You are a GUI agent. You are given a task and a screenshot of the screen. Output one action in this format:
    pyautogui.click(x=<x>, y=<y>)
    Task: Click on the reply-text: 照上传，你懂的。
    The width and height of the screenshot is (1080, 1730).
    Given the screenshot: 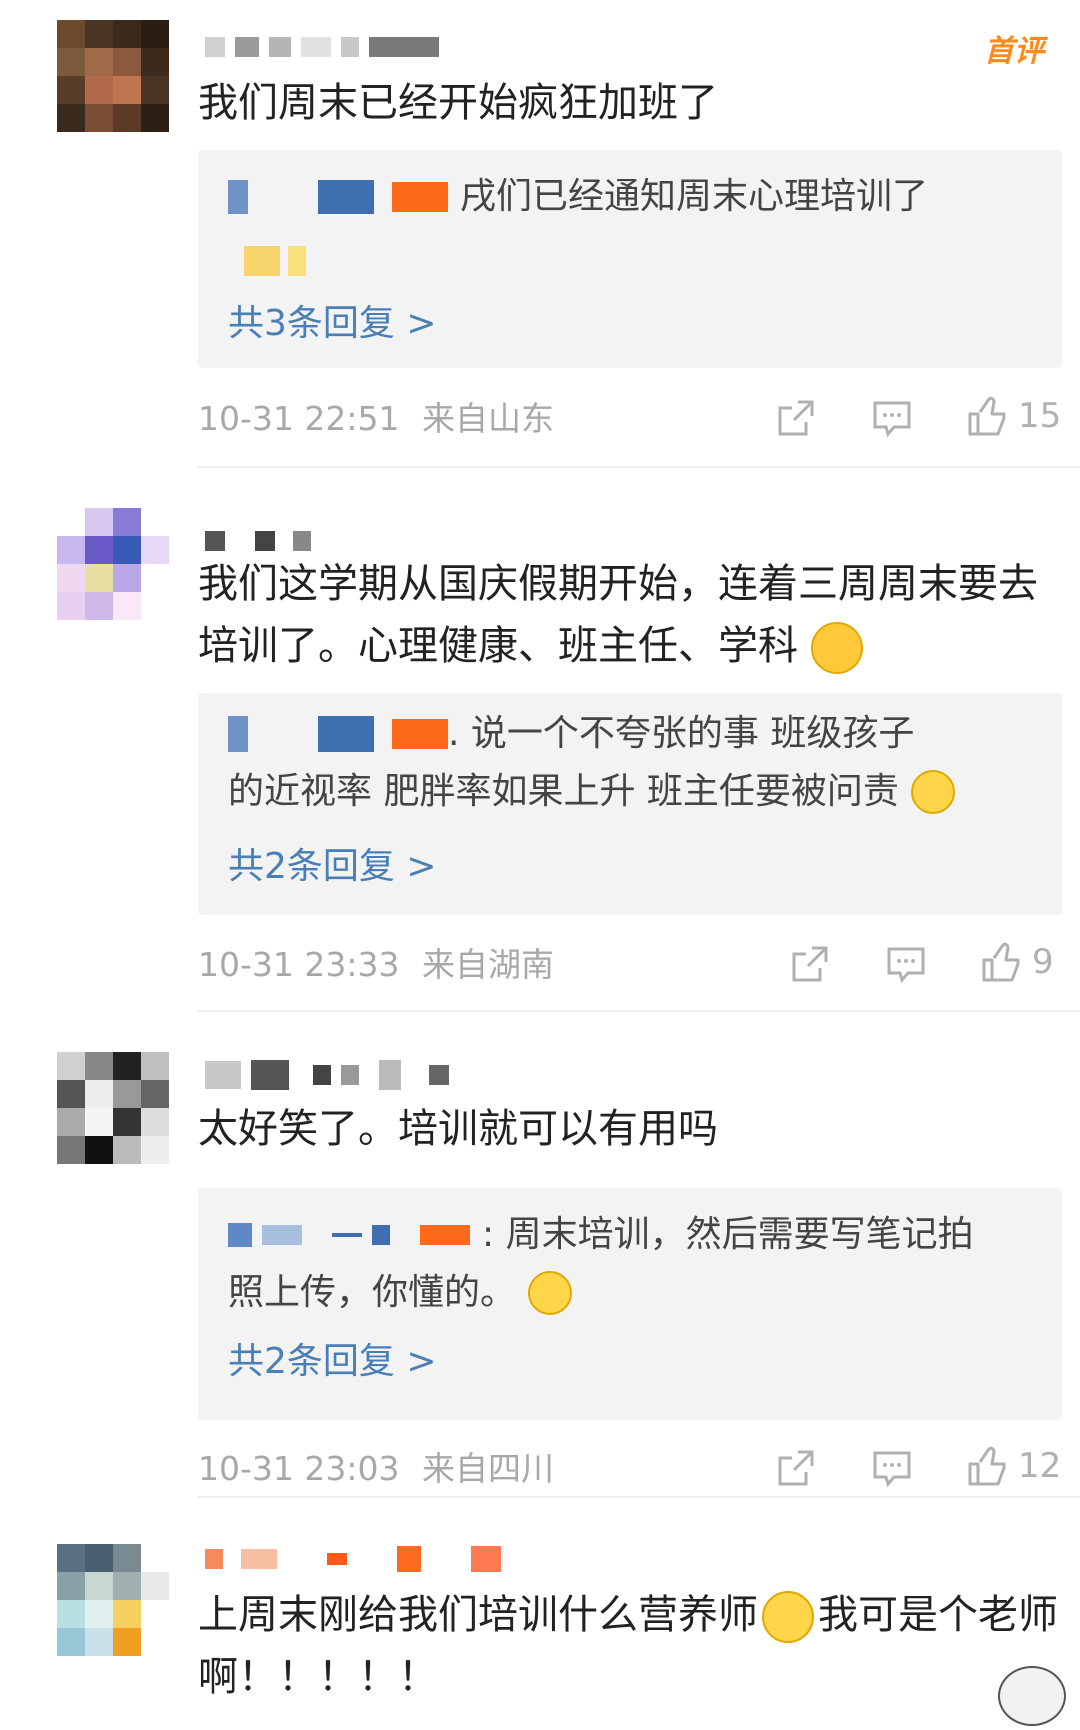 What is the action you would take?
    pyautogui.click(x=372, y=1292)
    